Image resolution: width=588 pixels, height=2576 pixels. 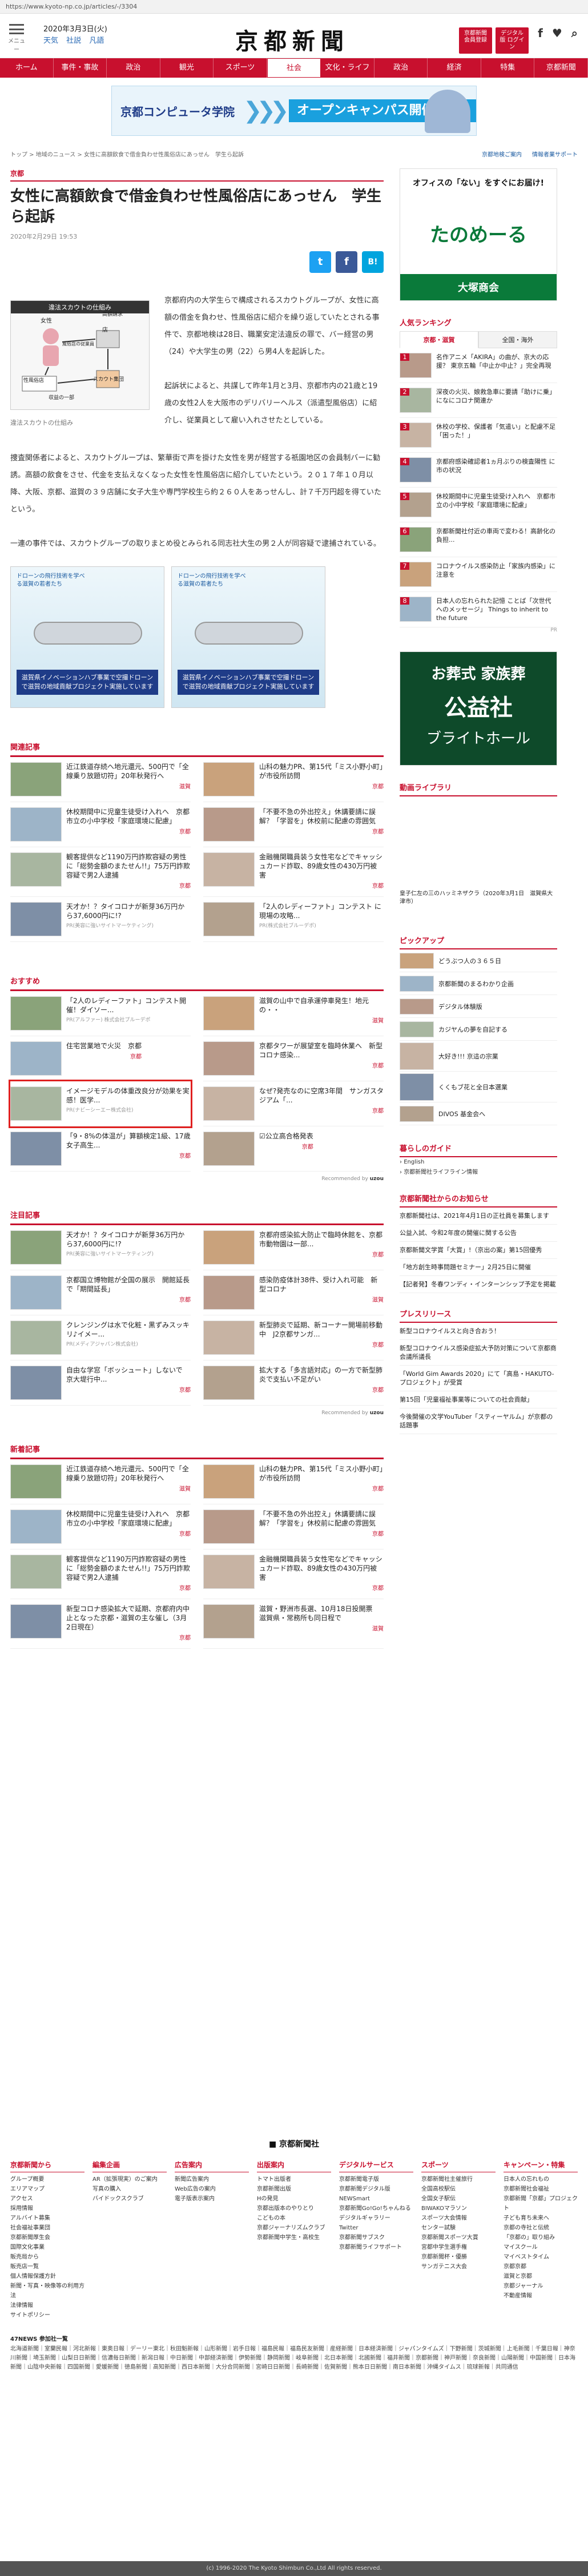 I want to click on twitter-share-button: t, so click(x=320, y=262).